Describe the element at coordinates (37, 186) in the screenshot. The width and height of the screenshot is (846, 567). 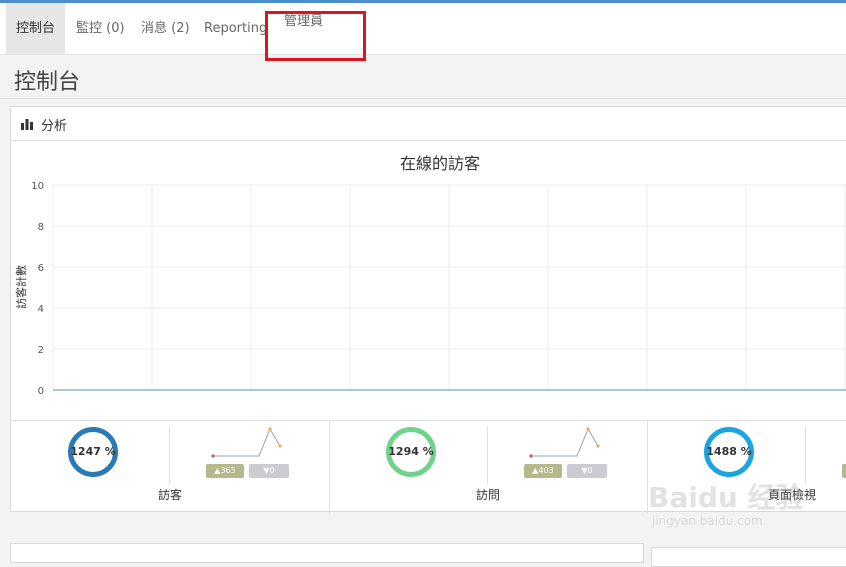
I see `y-tick-label: 10` at that location.